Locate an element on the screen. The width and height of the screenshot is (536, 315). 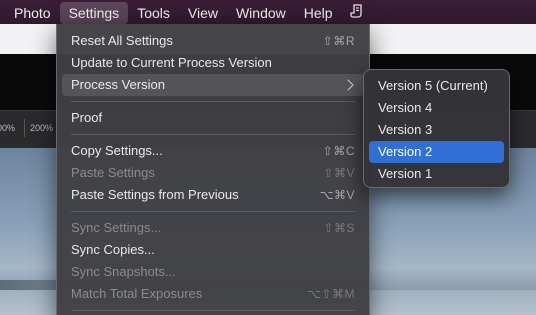
menu-bar: Photo Settings Tools View Window Help is located at coordinates (268, 12).